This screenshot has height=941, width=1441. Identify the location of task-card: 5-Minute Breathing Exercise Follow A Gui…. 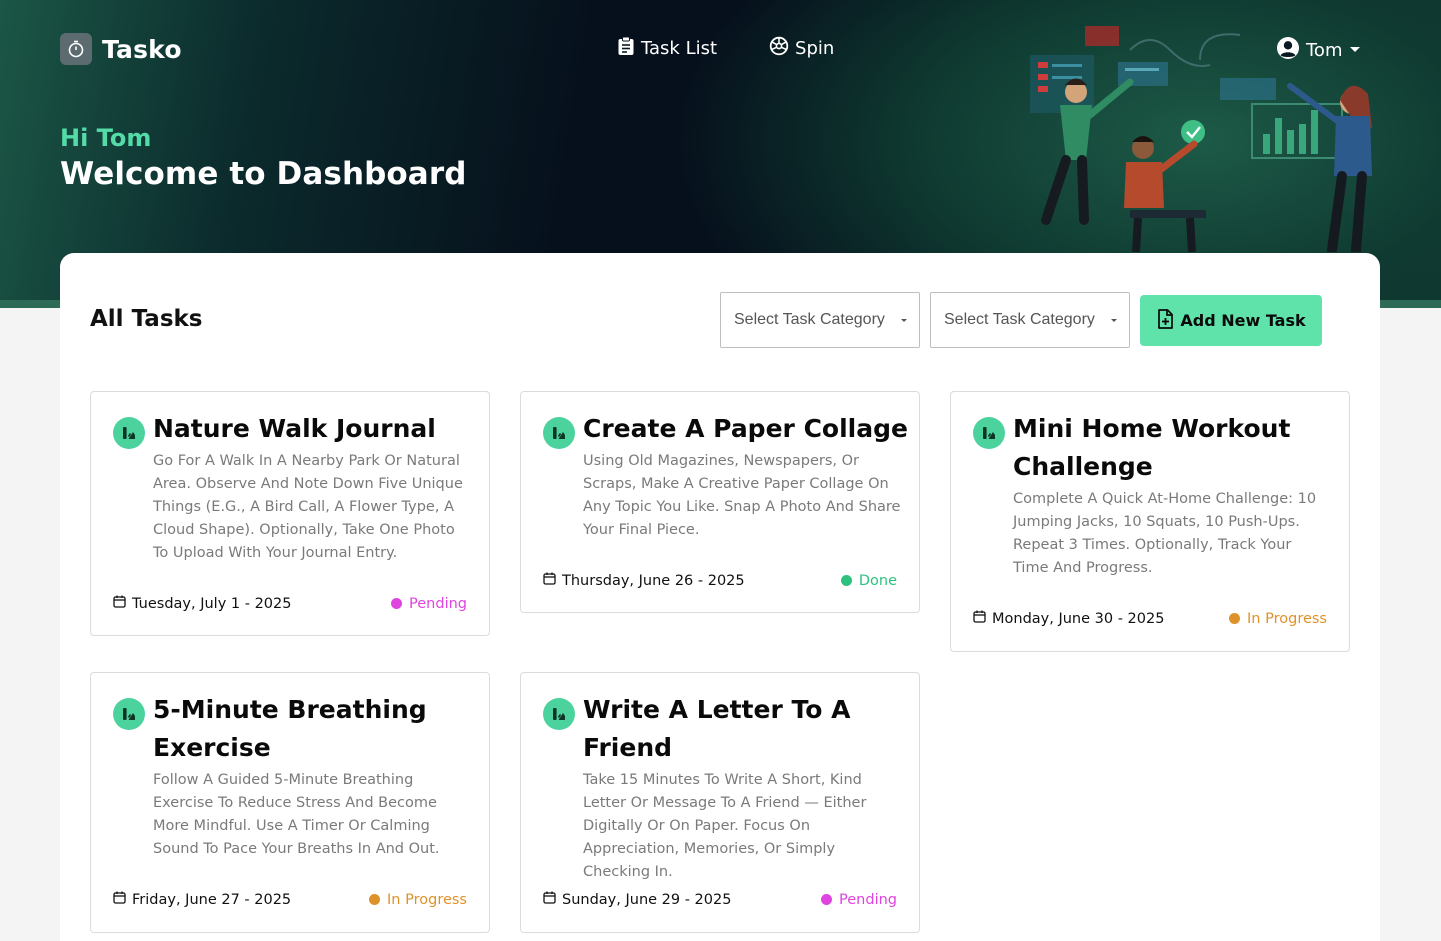
(290, 802).